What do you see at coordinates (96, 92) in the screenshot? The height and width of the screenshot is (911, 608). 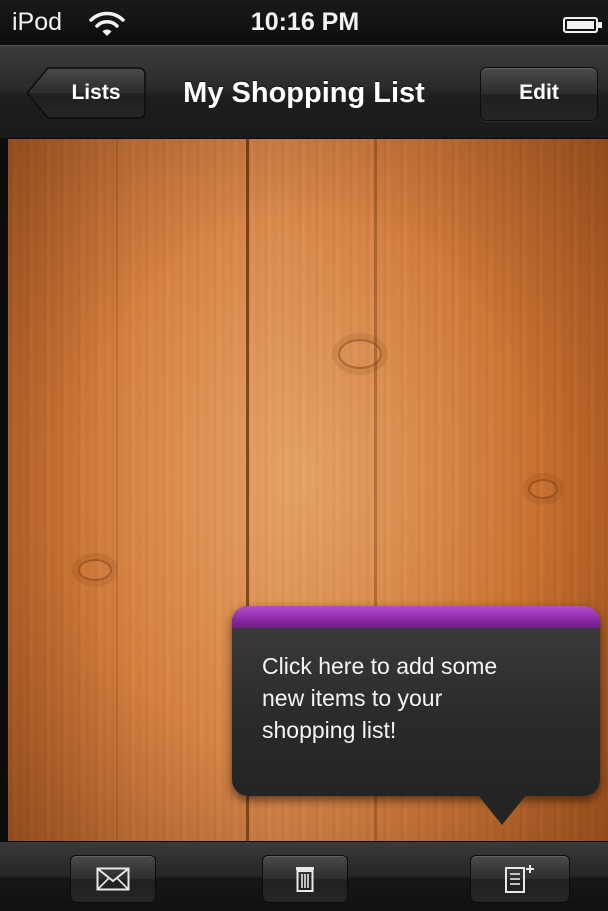 I see `back-button-label: Lists` at bounding box center [96, 92].